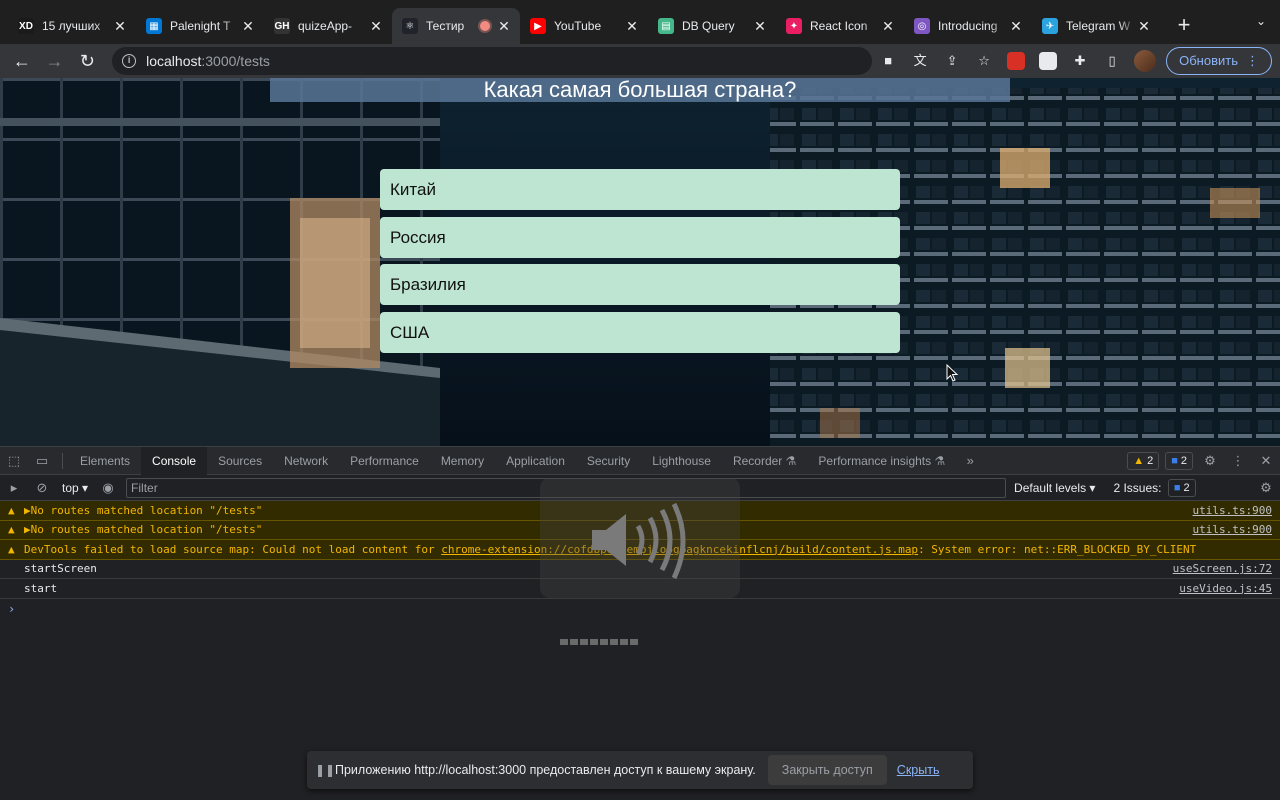 This screenshot has width=1280, height=800. What do you see at coordinates (105, 461) in the screenshot?
I see `devtools-tab: Elements` at bounding box center [105, 461].